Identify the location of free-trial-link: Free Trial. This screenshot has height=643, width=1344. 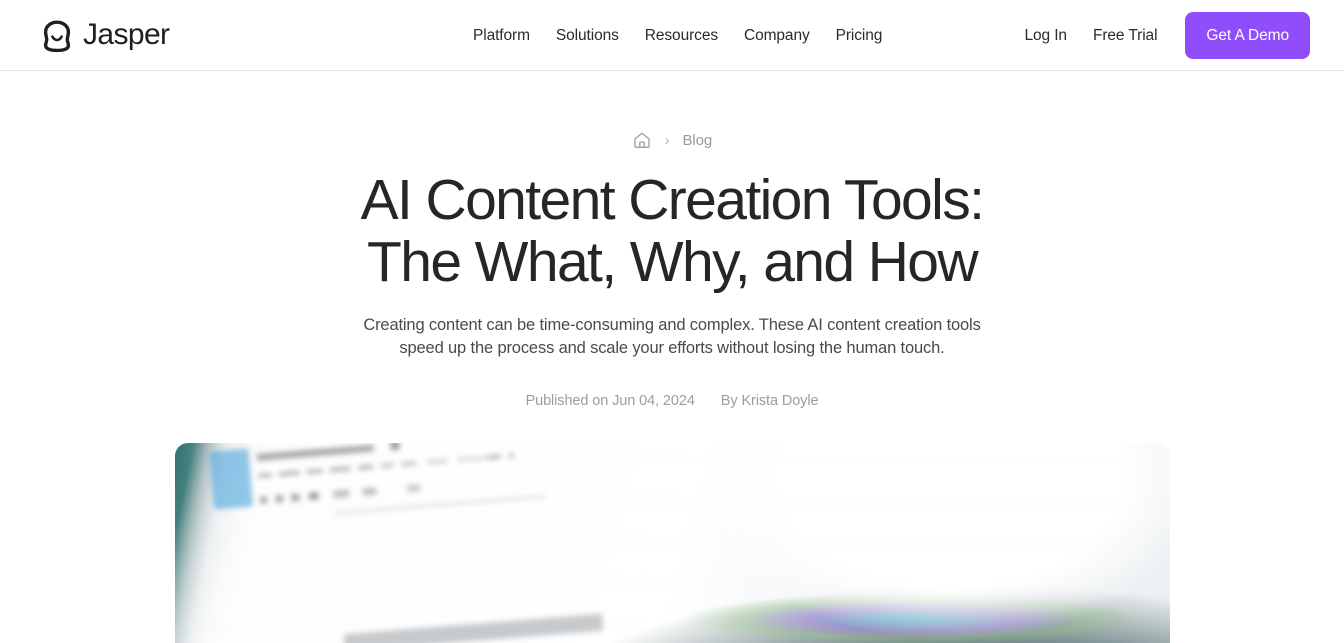
(1125, 36).